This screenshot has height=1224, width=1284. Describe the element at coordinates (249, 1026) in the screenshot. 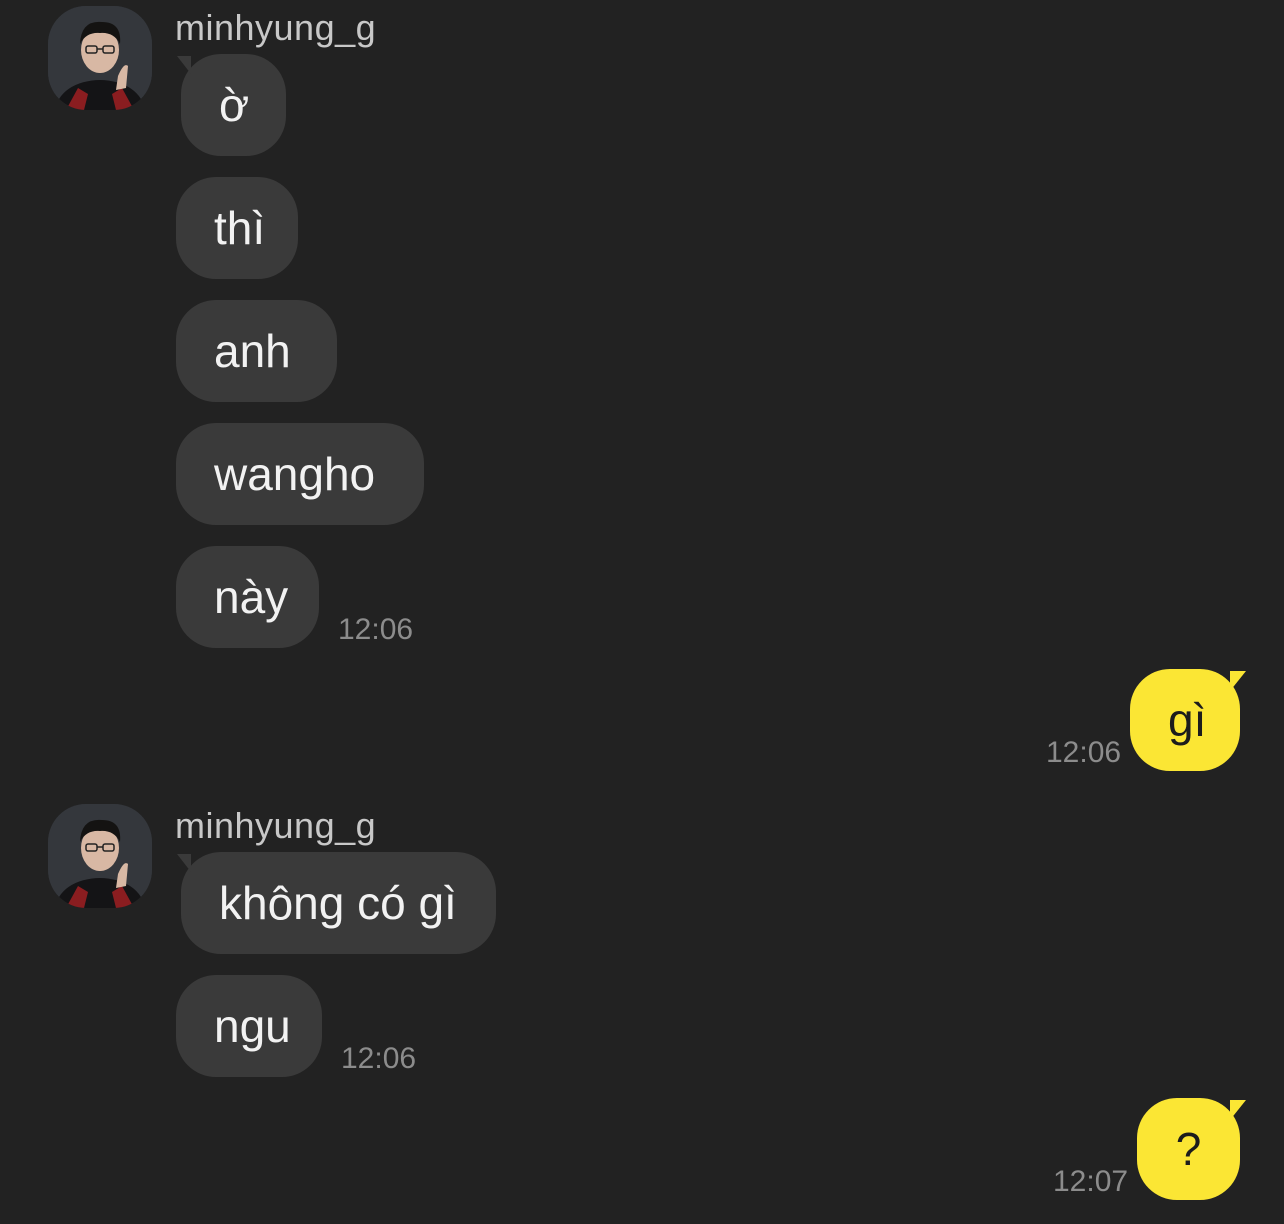

I see `message-bubble: ngu` at that location.